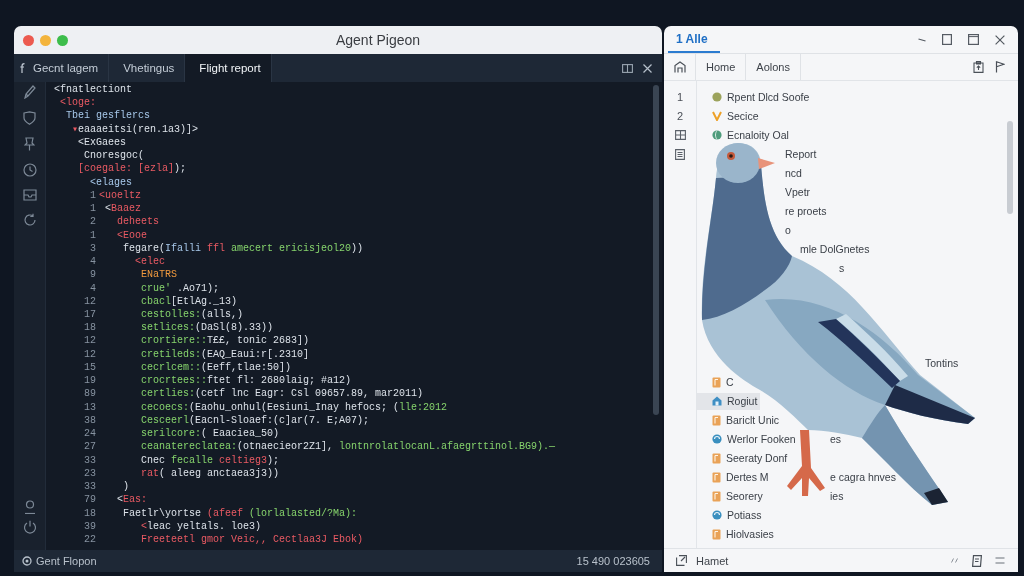  What do you see at coordinates (793, 173) in the screenshot?
I see `list-item: ncd` at bounding box center [793, 173].